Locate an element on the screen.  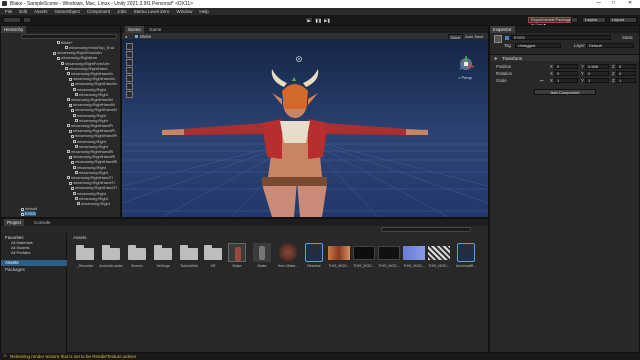
hierarchy-item-label: EYES is located at coordinates (30, 214).